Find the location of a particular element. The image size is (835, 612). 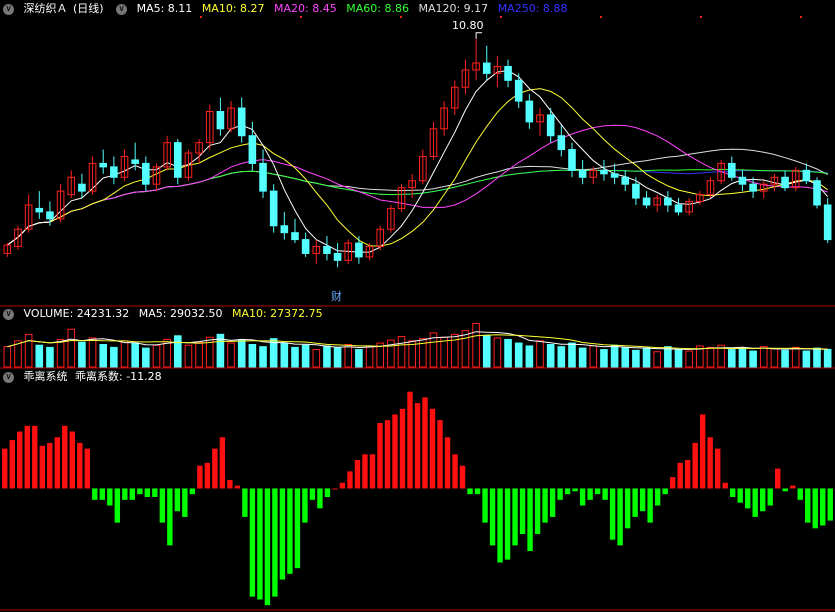

high-price-pointer is located at coordinates (479, 35).